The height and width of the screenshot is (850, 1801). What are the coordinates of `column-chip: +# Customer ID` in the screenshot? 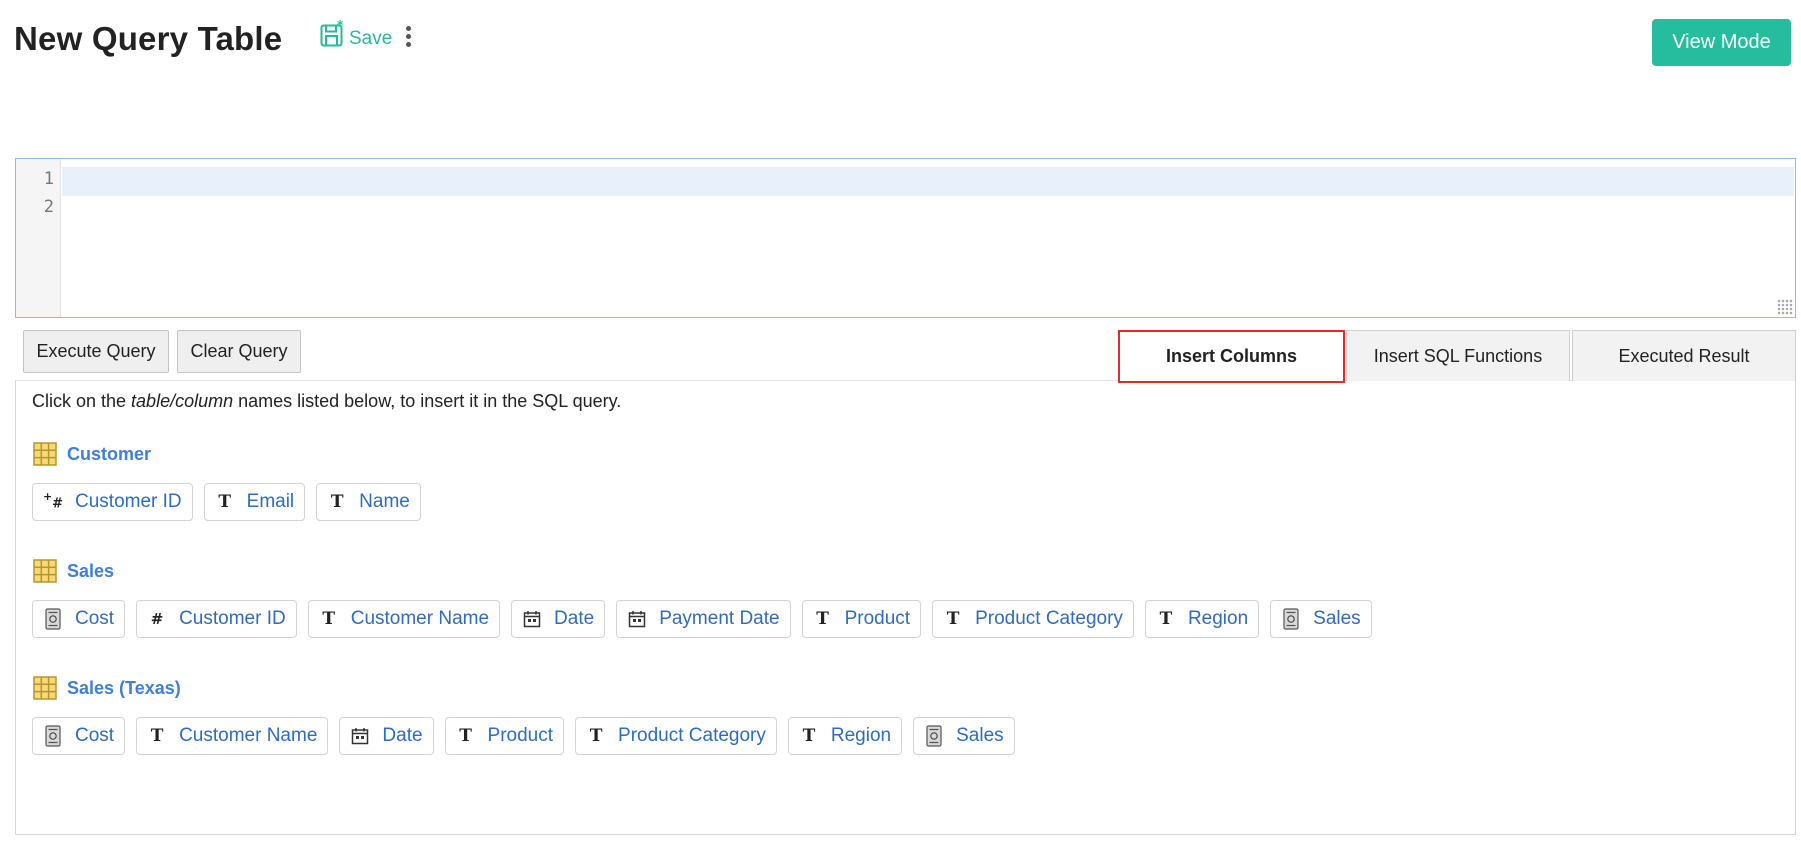 It's located at (112, 502).